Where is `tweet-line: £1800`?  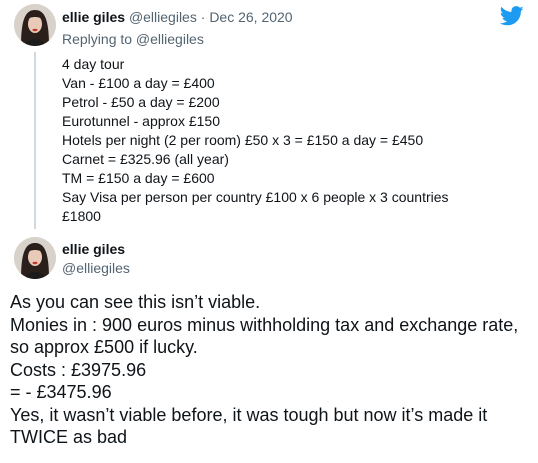 tweet-line: £1800 is located at coordinates (81, 216).